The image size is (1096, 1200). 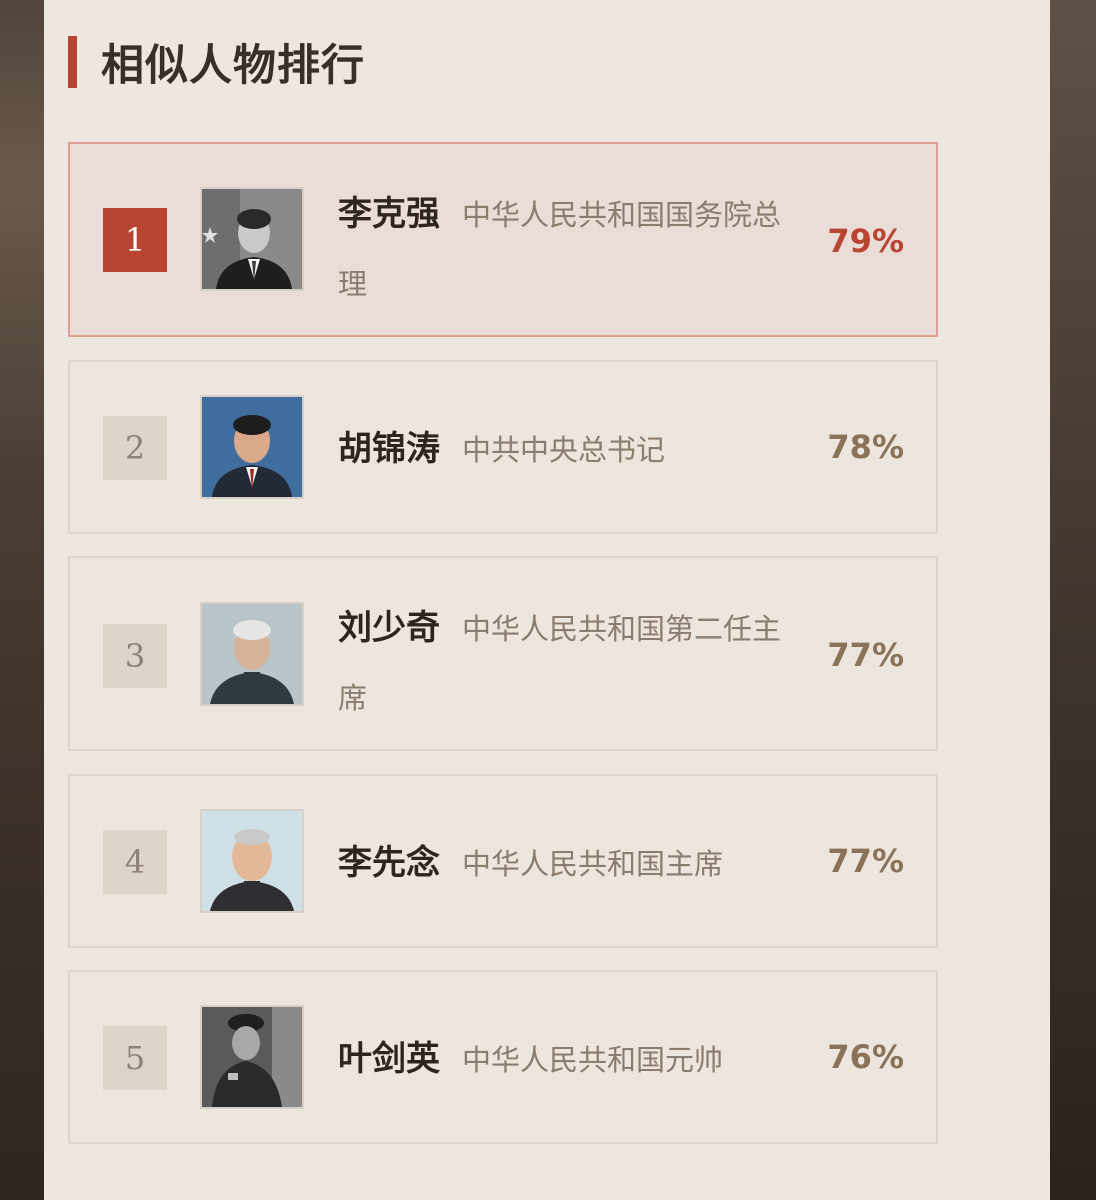 I want to click on person-name: 叶剑英, so click(x=389, y=1059).